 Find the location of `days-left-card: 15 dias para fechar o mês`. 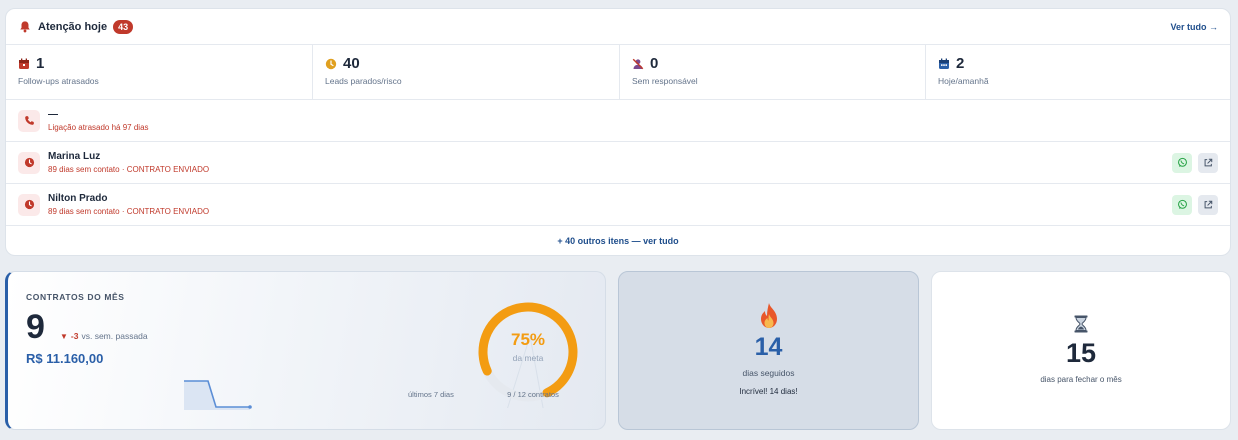

days-left-card: 15 dias para fechar o mês is located at coordinates (1081, 350).